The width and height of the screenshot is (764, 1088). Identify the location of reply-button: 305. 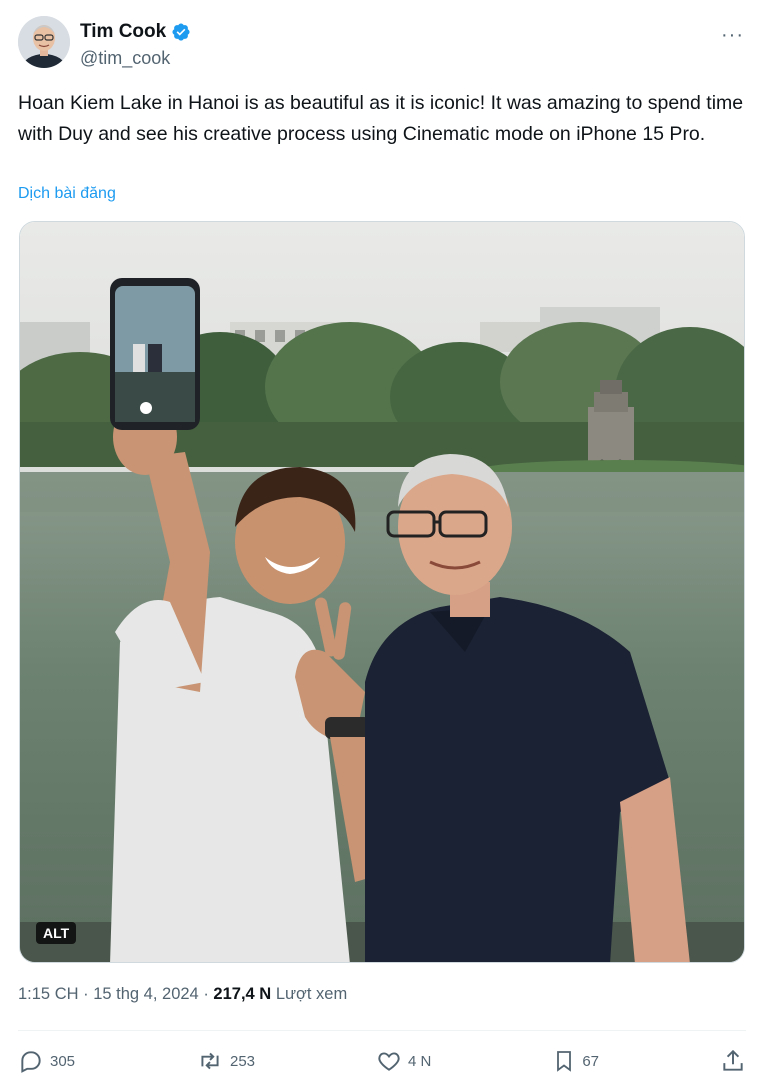
(46, 1061).